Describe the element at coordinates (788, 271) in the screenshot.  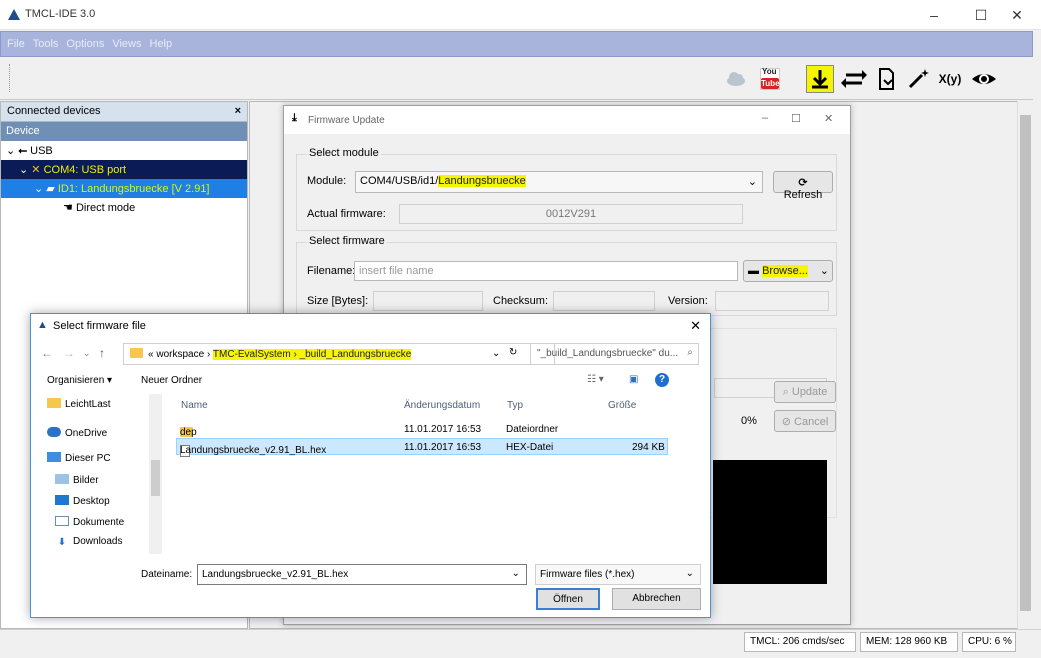
I see `browse-button: ▬ Browse... ⌄` at that location.